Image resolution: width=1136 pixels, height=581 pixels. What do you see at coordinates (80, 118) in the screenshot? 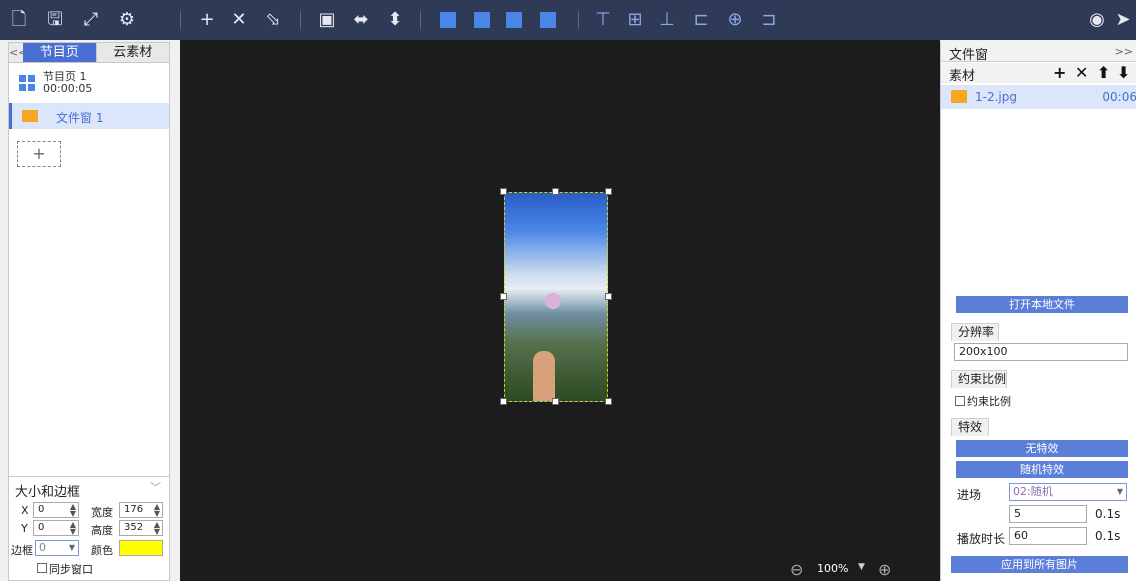
I see `file-window-label: 文件窗 1` at bounding box center [80, 118].